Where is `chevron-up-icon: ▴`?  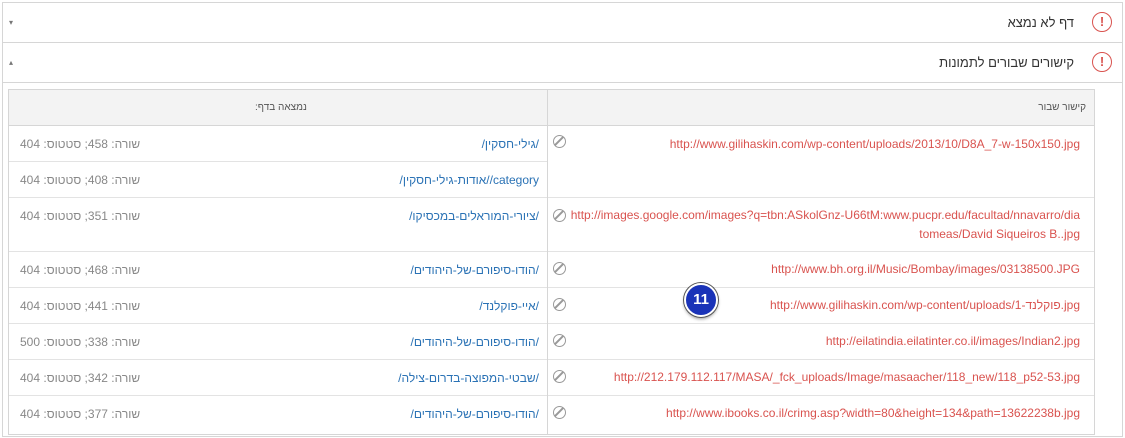
chevron-up-icon: ▴ is located at coordinates (11, 62).